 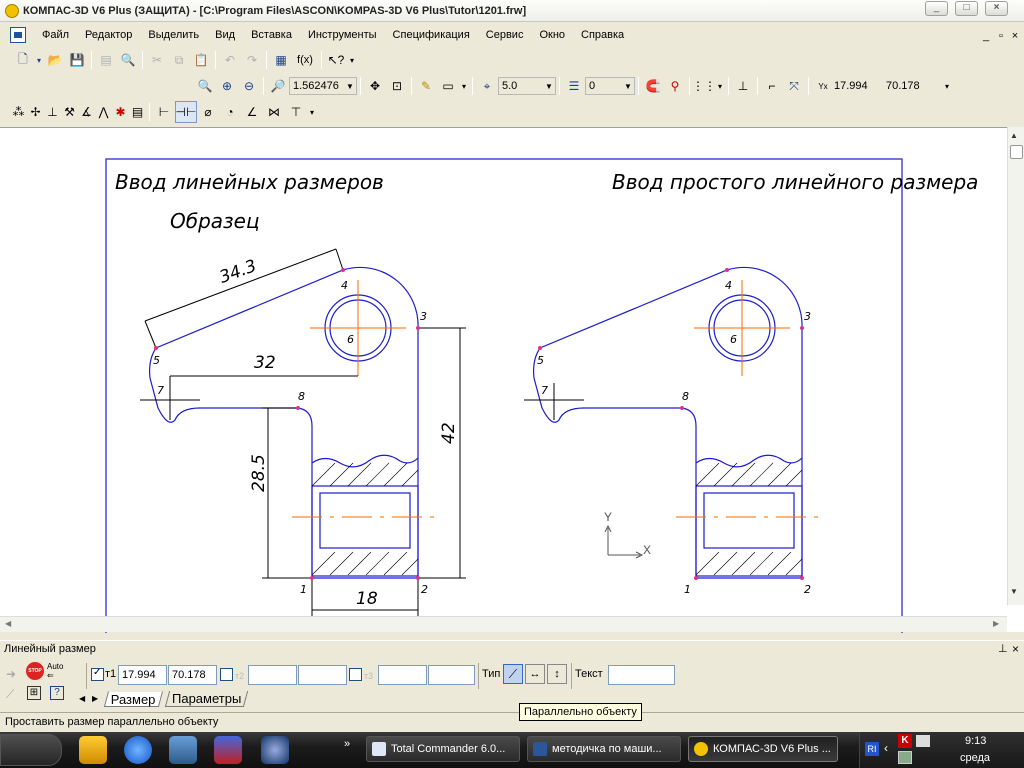 What do you see at coordinates (108, 35) in the screenshot?
I see `menu-editor: Редактор` at bounding box center [108, 35].